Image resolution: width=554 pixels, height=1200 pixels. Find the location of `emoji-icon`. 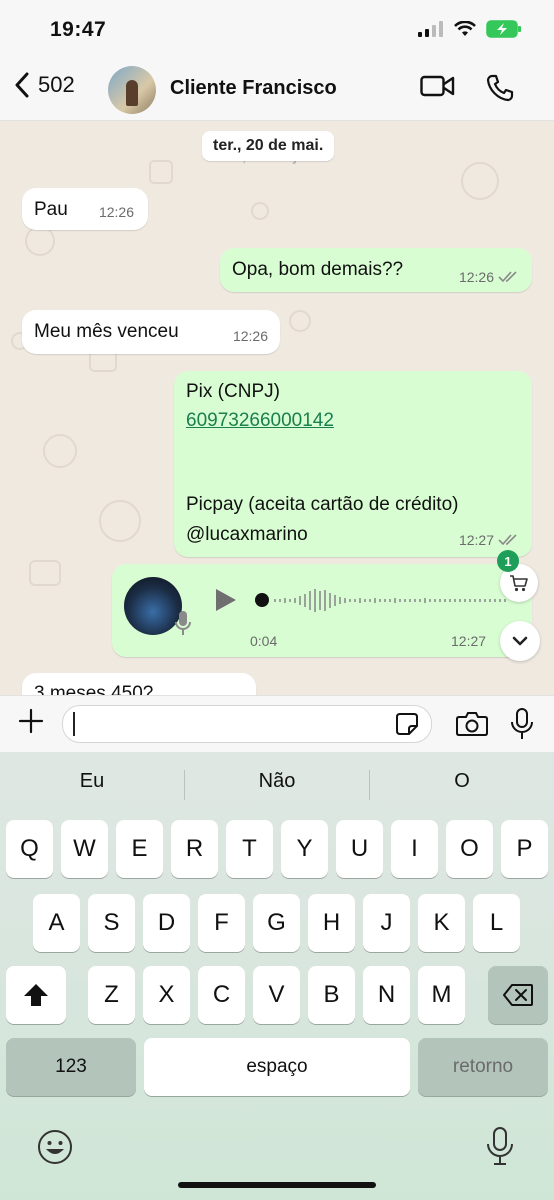

emoji-icon is located at coordinates (55, 1147).